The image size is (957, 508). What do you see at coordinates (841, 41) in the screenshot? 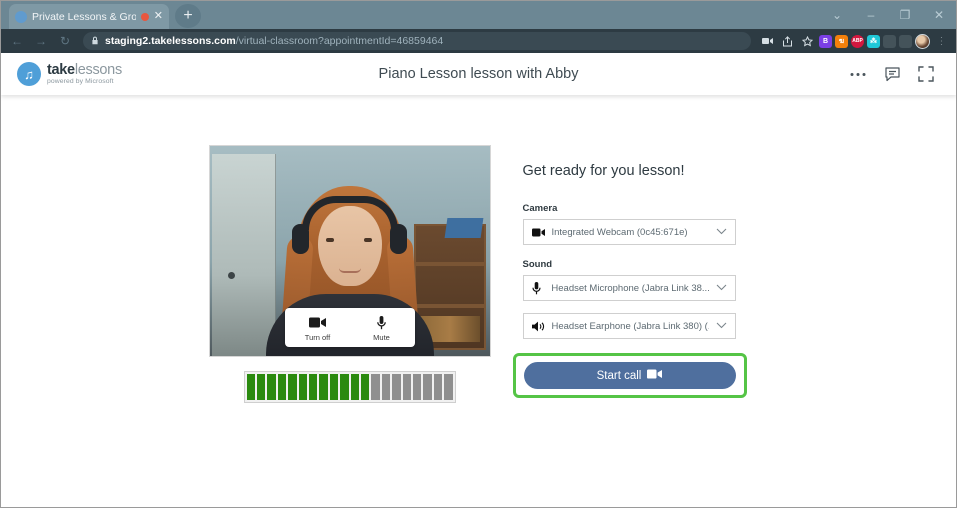
I see `extension-orange-icon: ฆ` at bounding box center [841, 41].